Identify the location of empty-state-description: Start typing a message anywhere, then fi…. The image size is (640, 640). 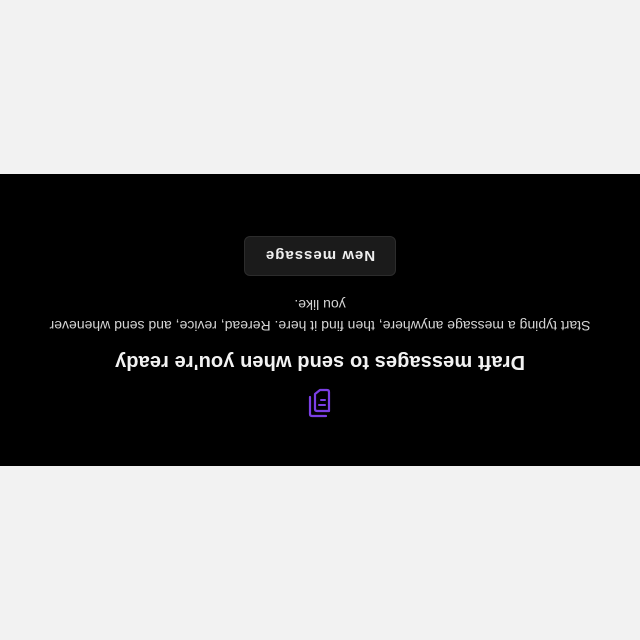
(320, 315).